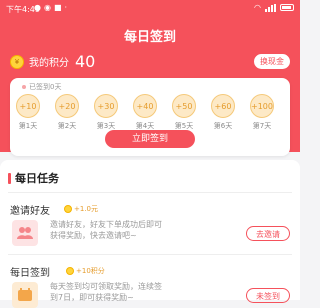 Image resolution: width=320 pixels, height=308 pixels. Describe the element at coordinates (184, 106) in the screenshot. I see `reward-coin: +50` at that location.